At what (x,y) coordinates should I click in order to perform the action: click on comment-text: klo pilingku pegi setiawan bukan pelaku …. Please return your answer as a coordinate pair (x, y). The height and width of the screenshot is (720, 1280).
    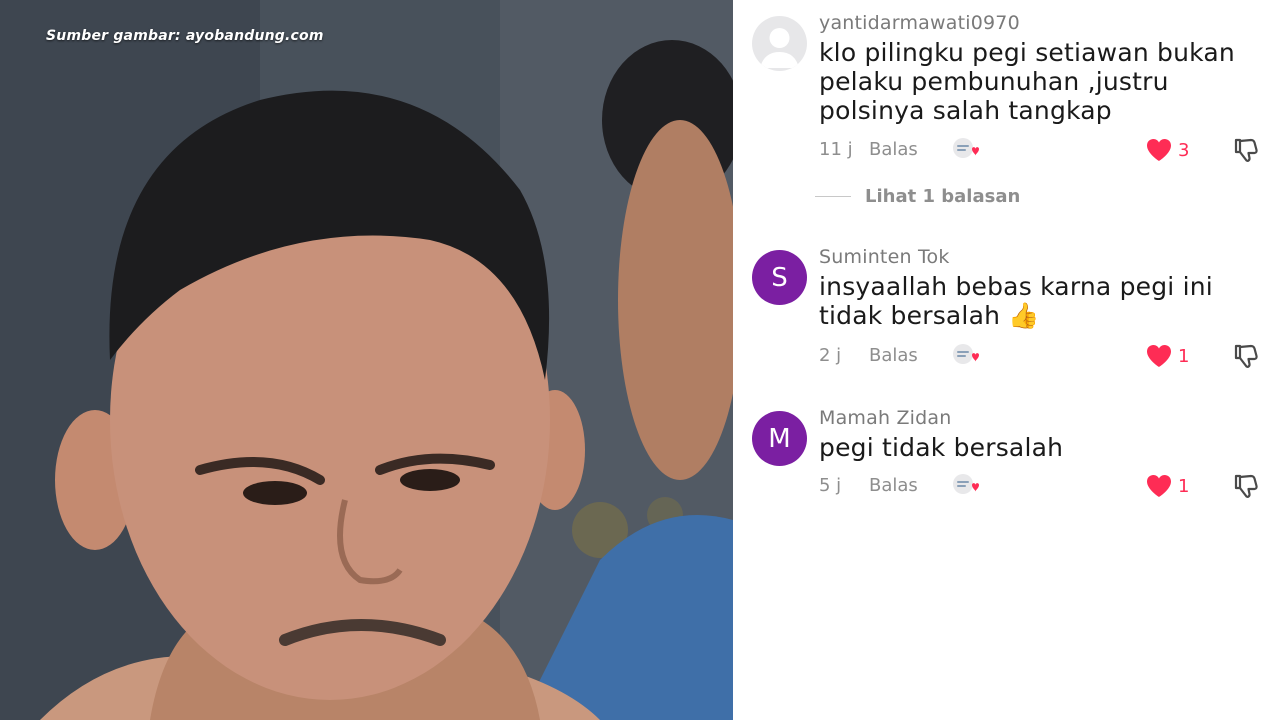
    Looking at the image, I should click on (1027, 81).